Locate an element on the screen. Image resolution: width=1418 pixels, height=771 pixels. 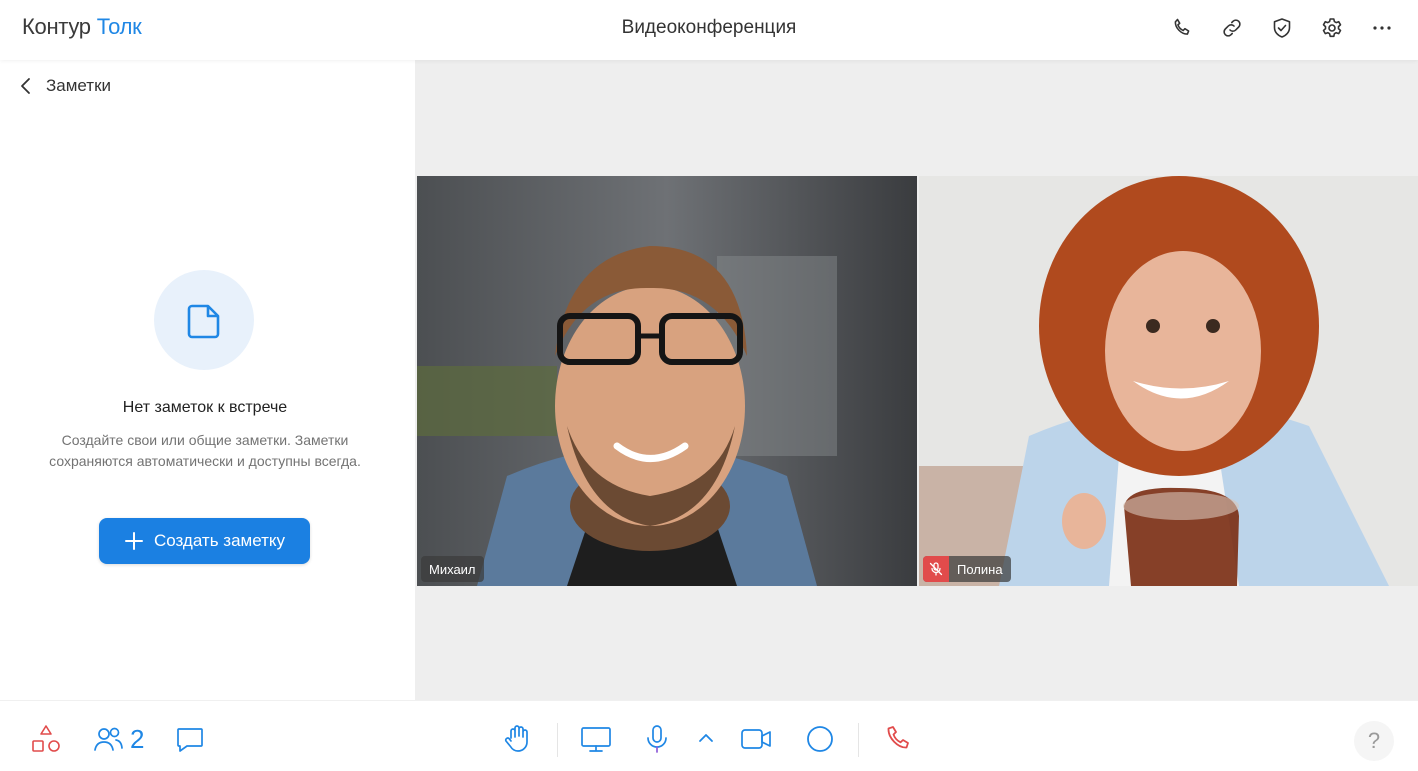
participant-name: Михаил is located at coordinates (452, 569).